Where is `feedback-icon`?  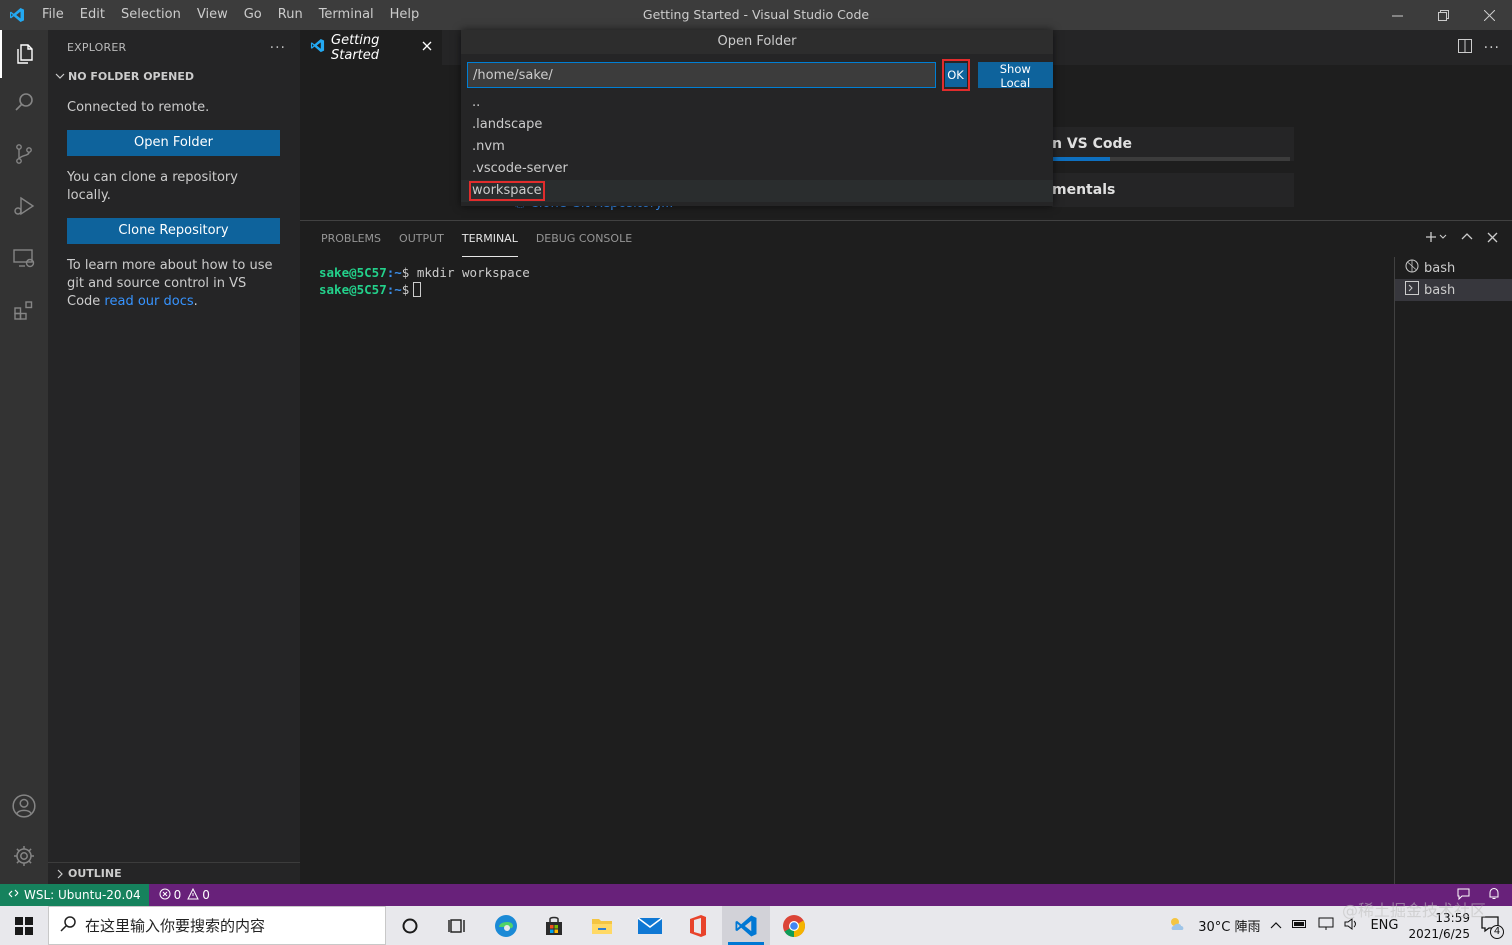 feedback-icon is located at coordinates (1463, 895).